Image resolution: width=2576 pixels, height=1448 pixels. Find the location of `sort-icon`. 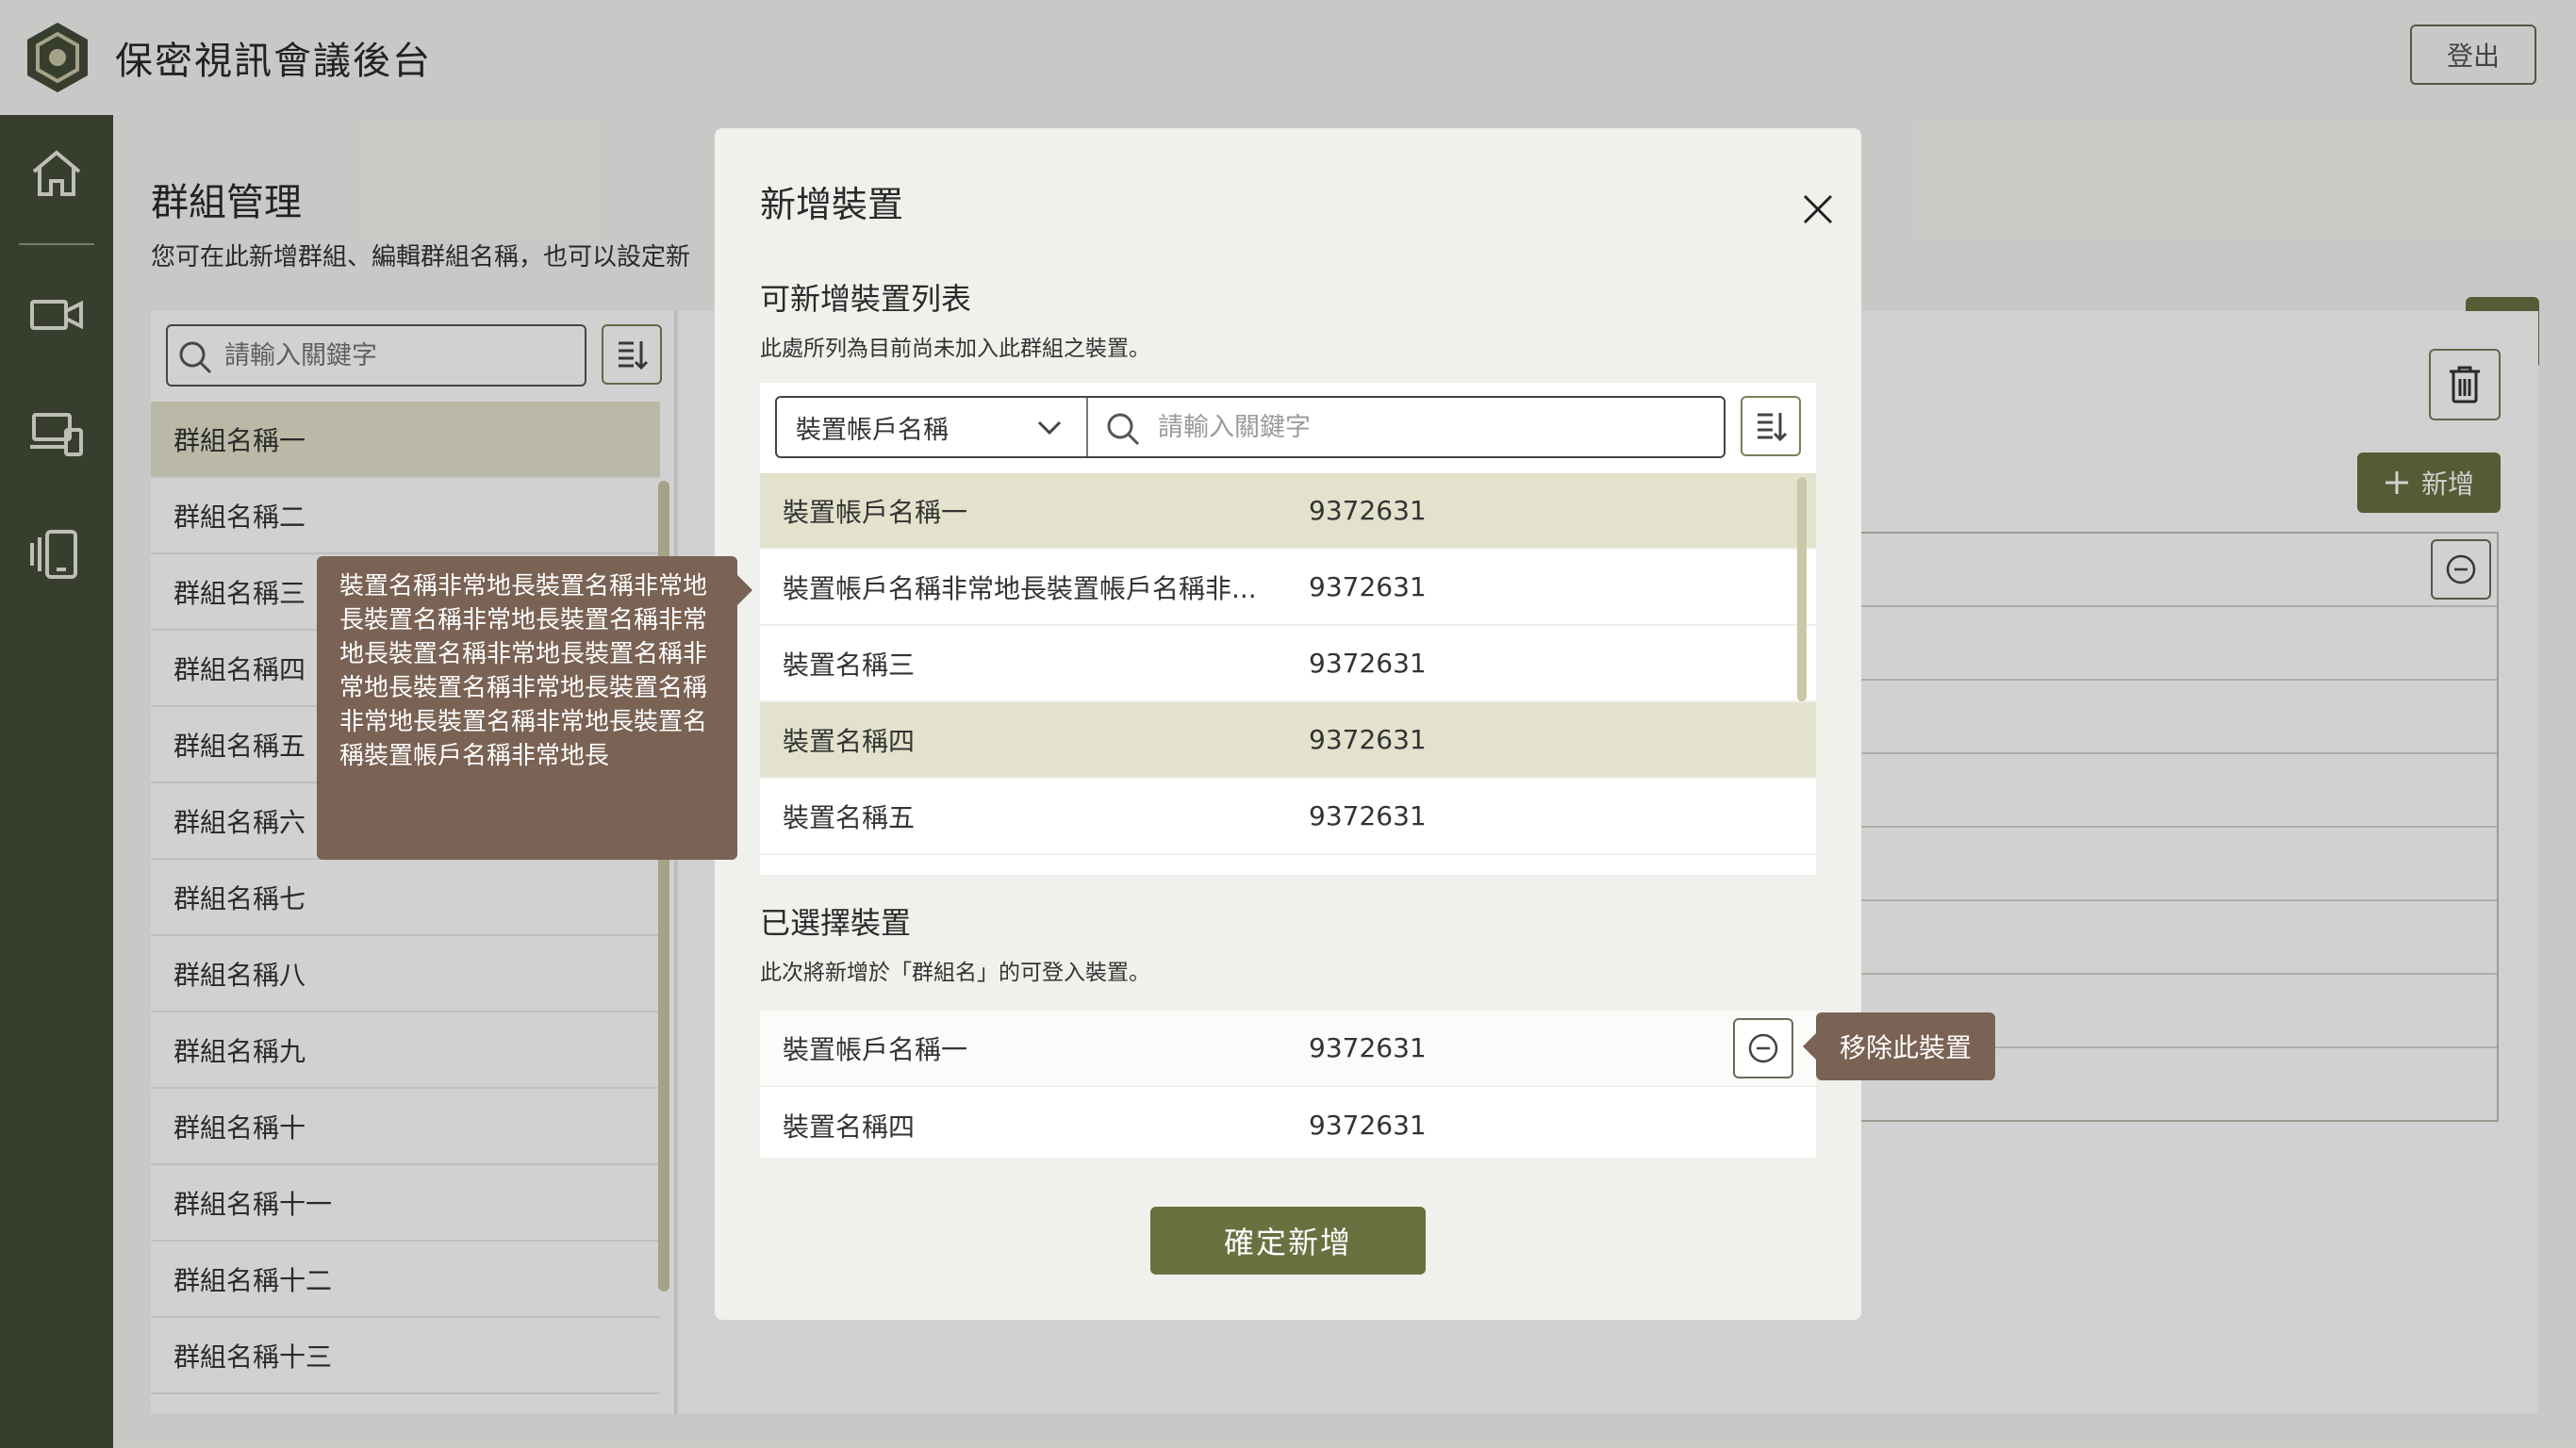

sort-icon is located at coordinates (1773, 427).